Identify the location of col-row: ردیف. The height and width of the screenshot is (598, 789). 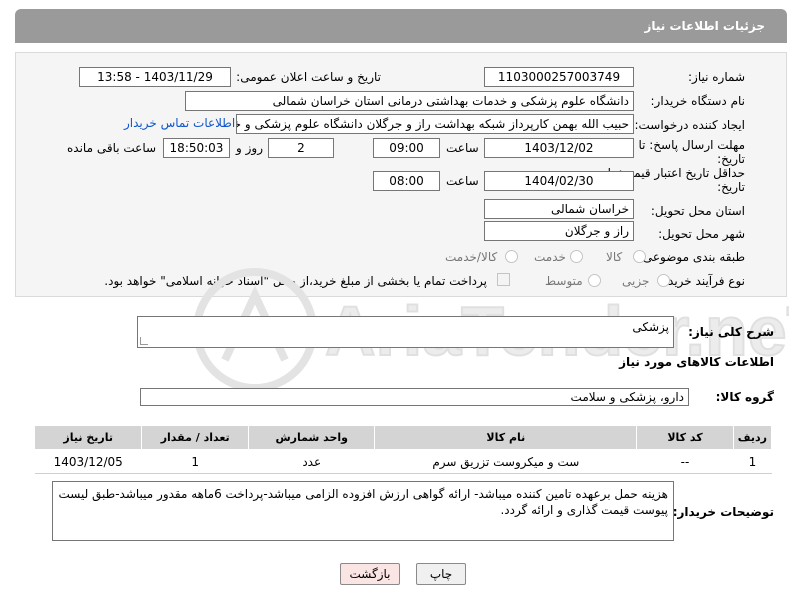
(752, 437).